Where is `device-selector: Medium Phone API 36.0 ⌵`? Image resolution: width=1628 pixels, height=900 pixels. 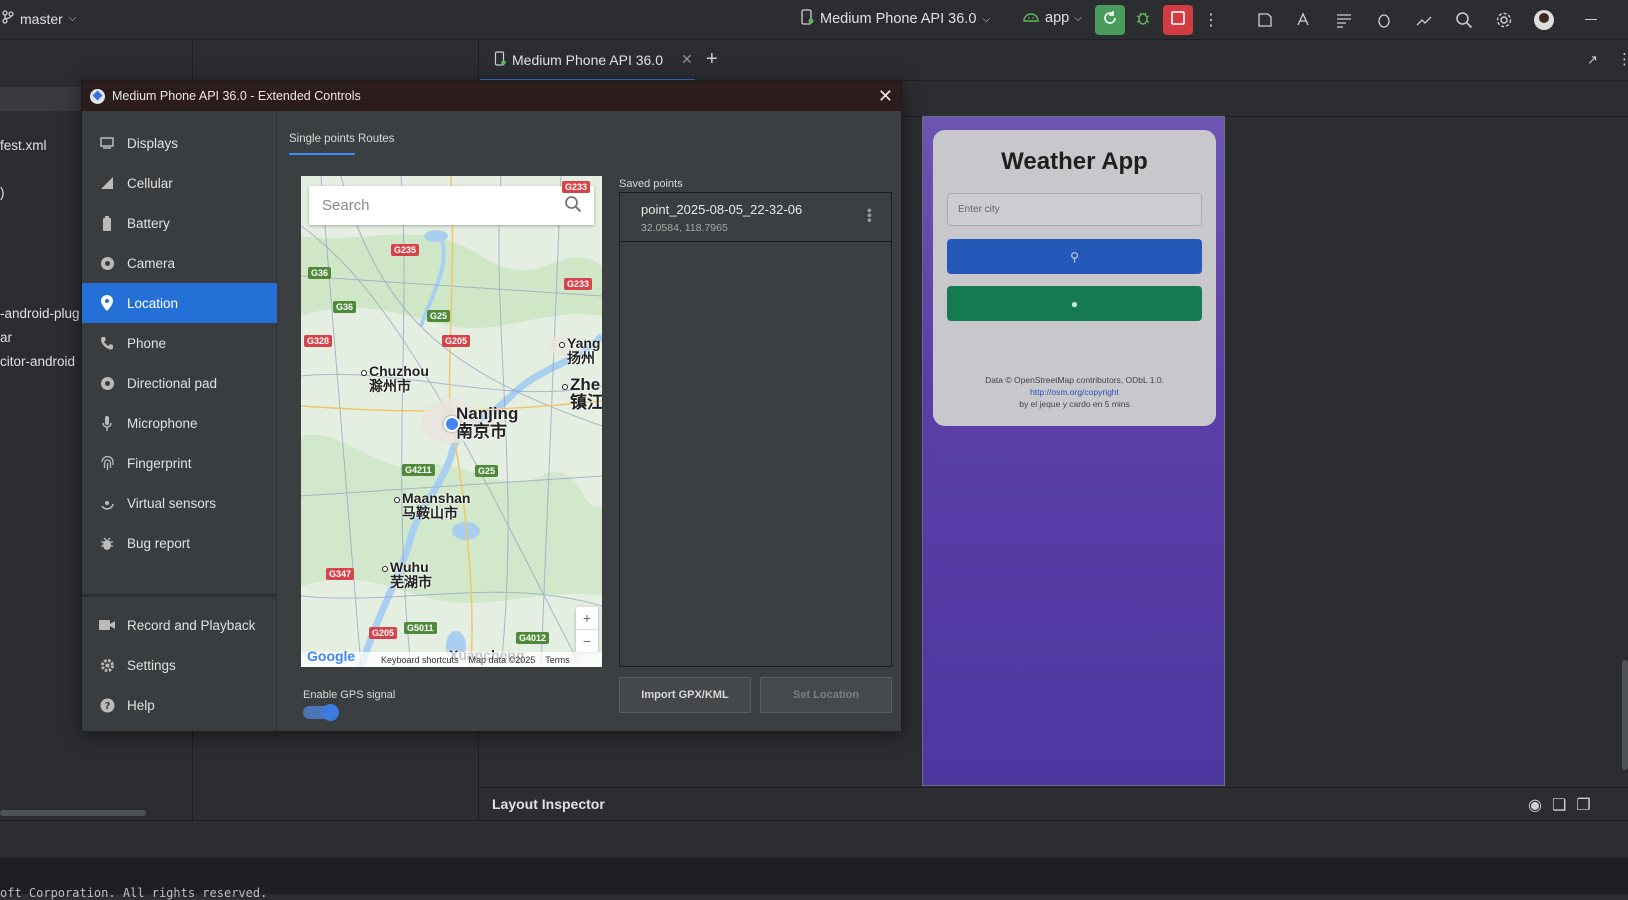
device-selector: Medium Phone API 36.0 ⌵ is located at coordinates (895, 19).